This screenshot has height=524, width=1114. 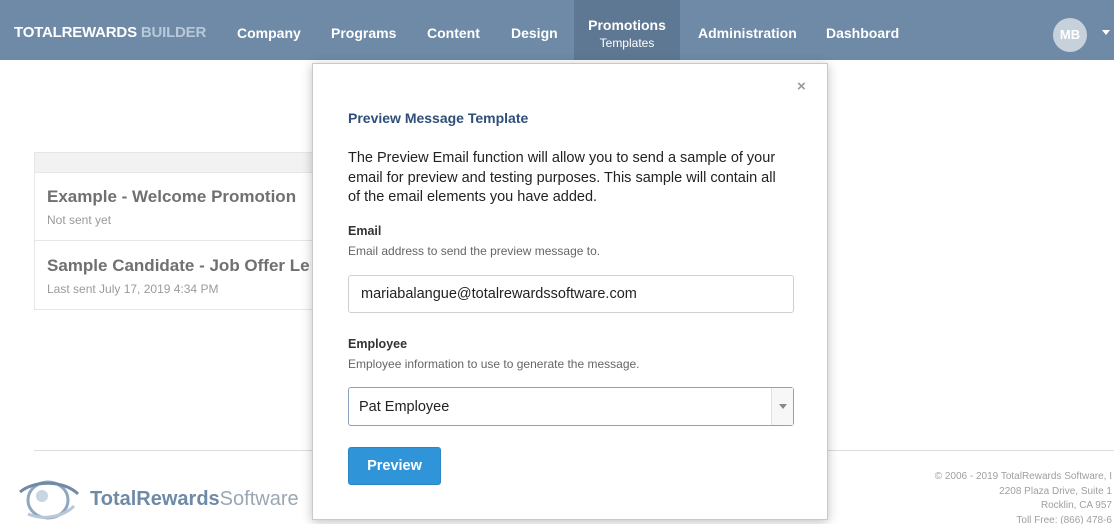 I want to click on nav-promotions-label: Promotions, so click(x=627, y=25).